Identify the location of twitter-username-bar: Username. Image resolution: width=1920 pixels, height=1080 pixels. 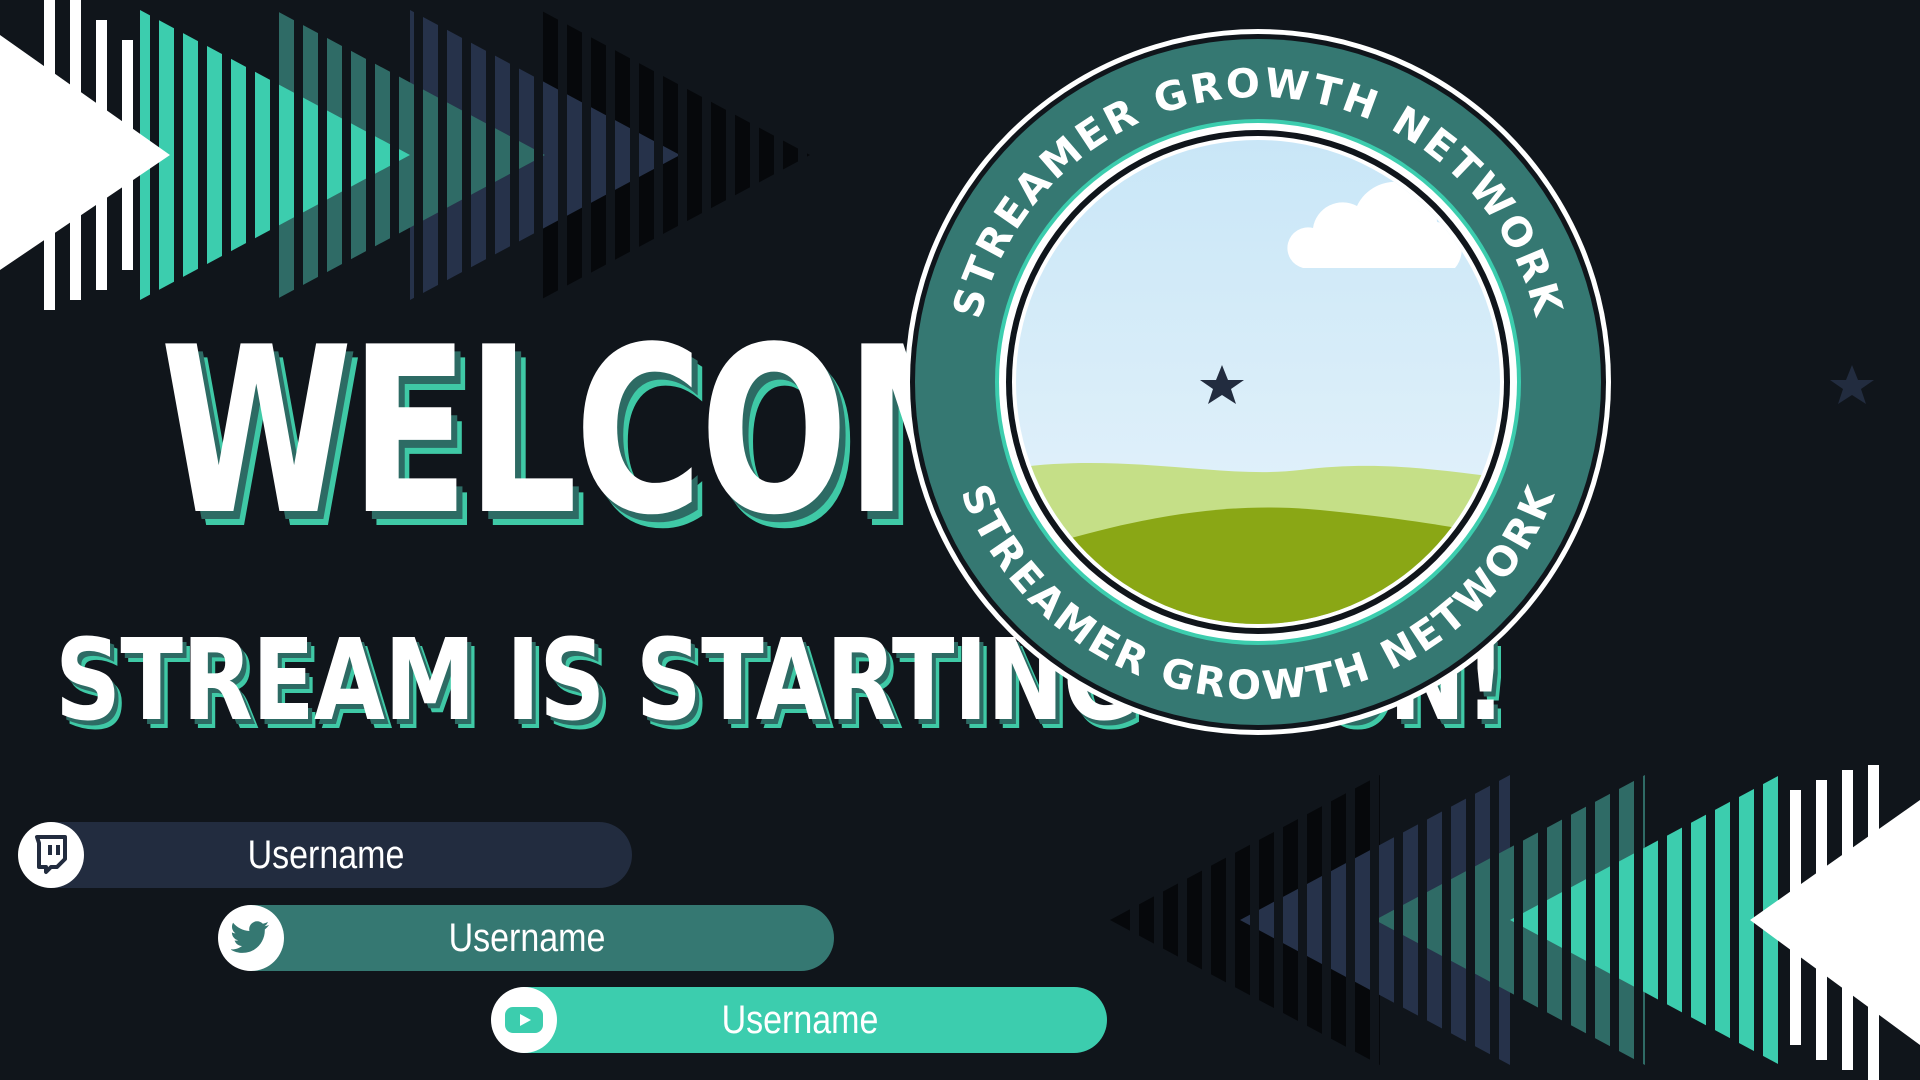
(526, 938).